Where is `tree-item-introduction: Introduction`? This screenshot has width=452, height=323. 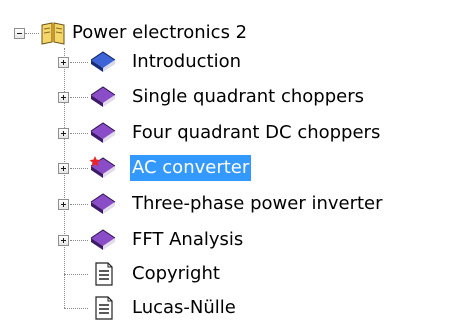
tree-item-introduction: Introduction is located at coordinates (186, 62).